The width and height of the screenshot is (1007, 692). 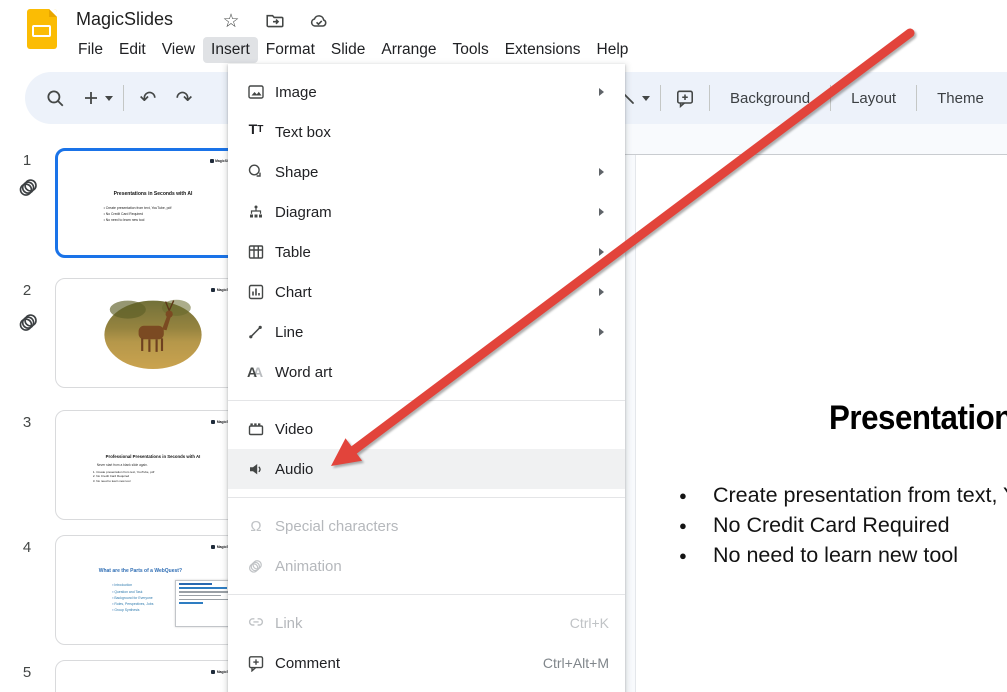 I want to click on toolbar-left, so click(x=119, y=98).